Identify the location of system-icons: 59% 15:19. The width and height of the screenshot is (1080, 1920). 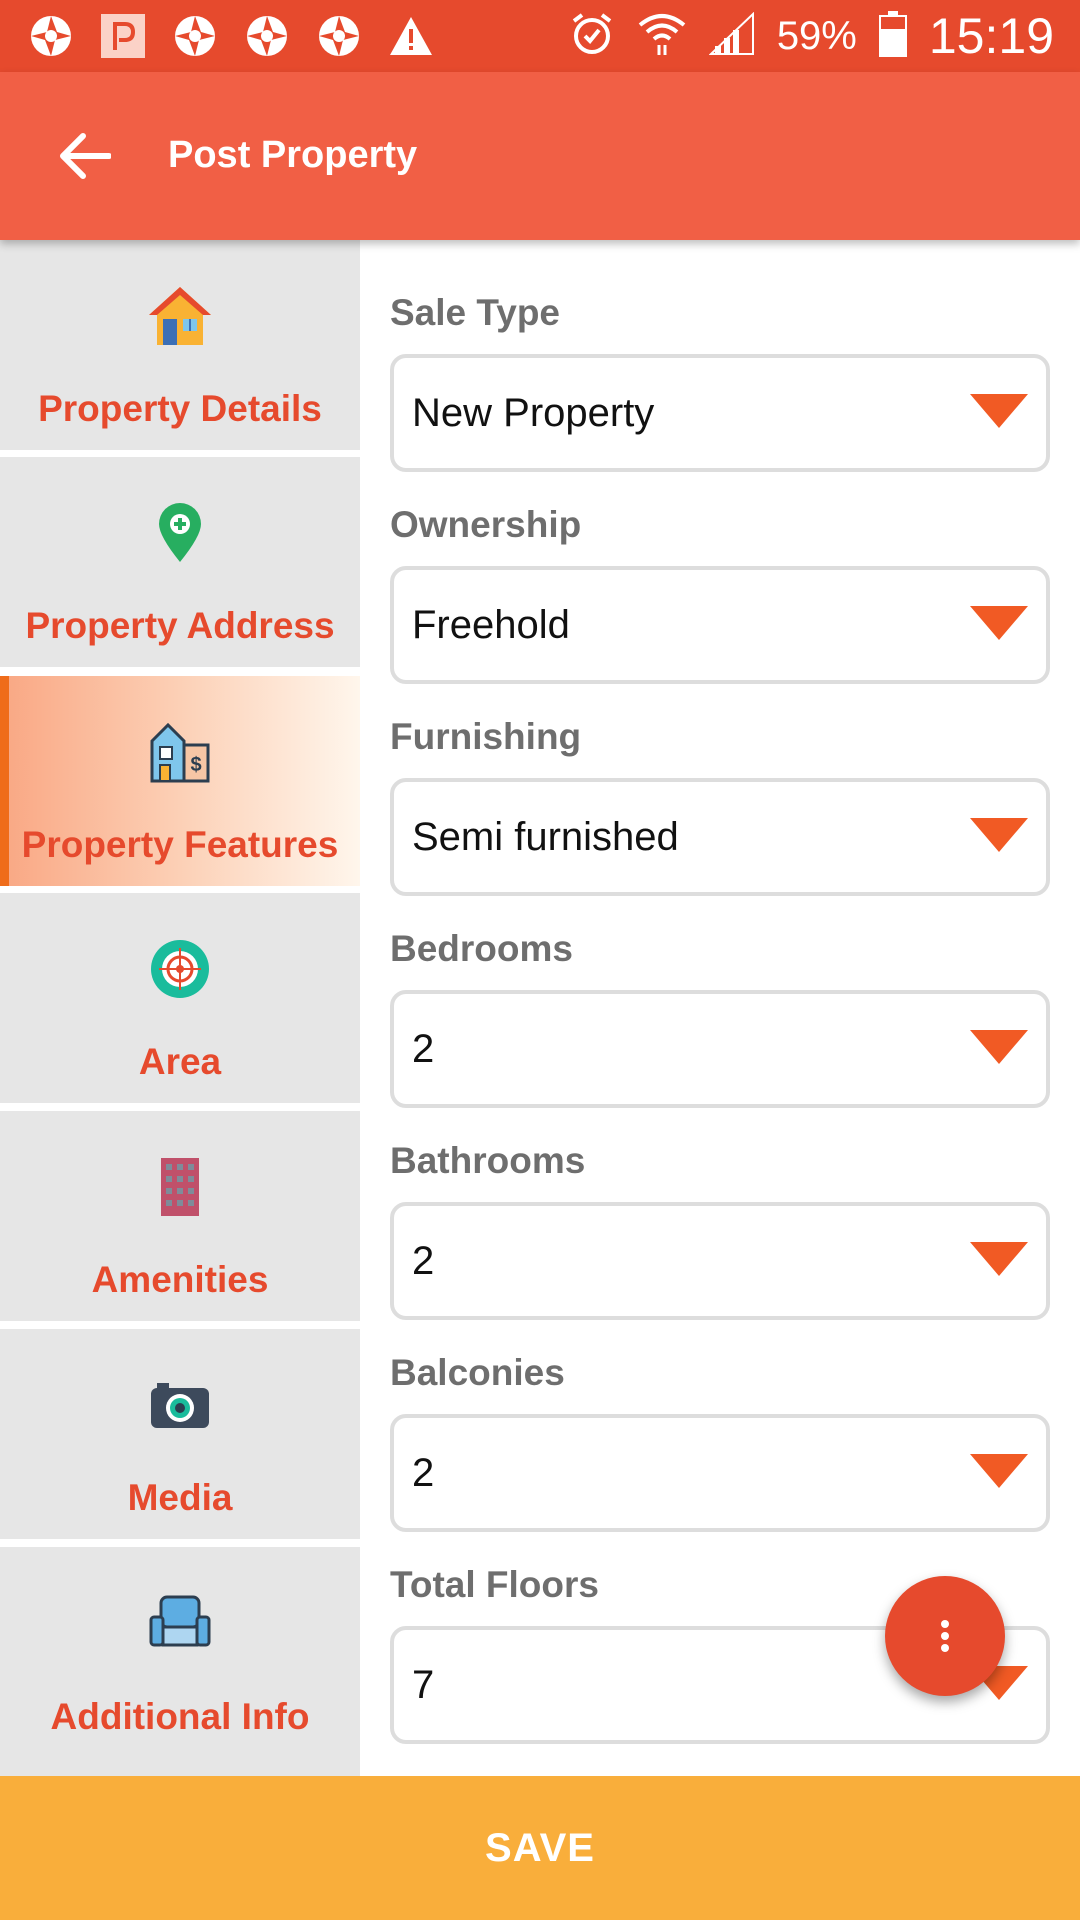
(811, 36).